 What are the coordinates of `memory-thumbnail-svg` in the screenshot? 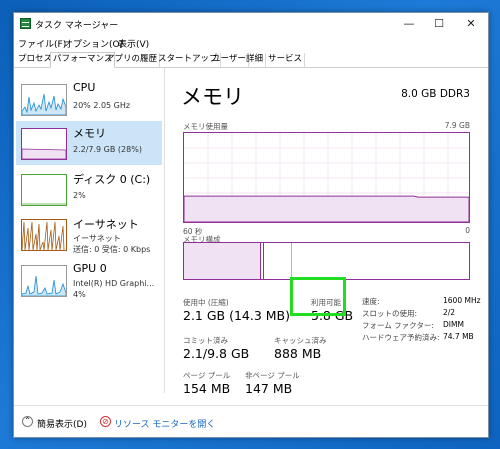 It's located at (44, 153).